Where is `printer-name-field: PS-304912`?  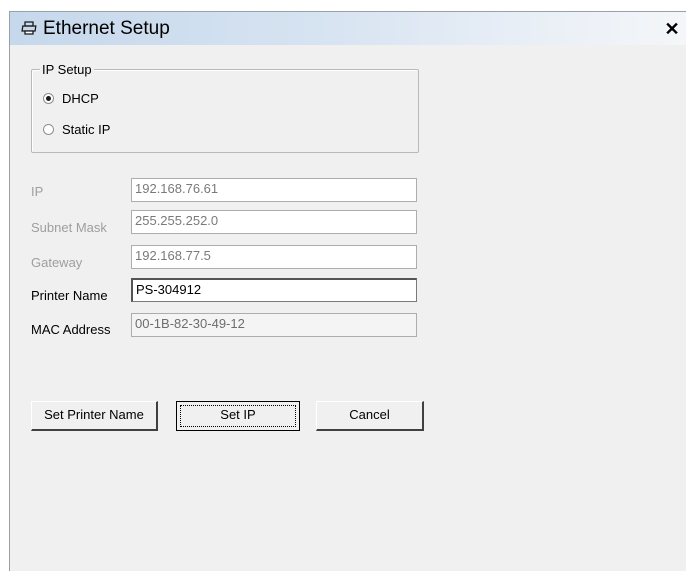 printer-name-field: PS-304912 is located at coordinates (274, 290).